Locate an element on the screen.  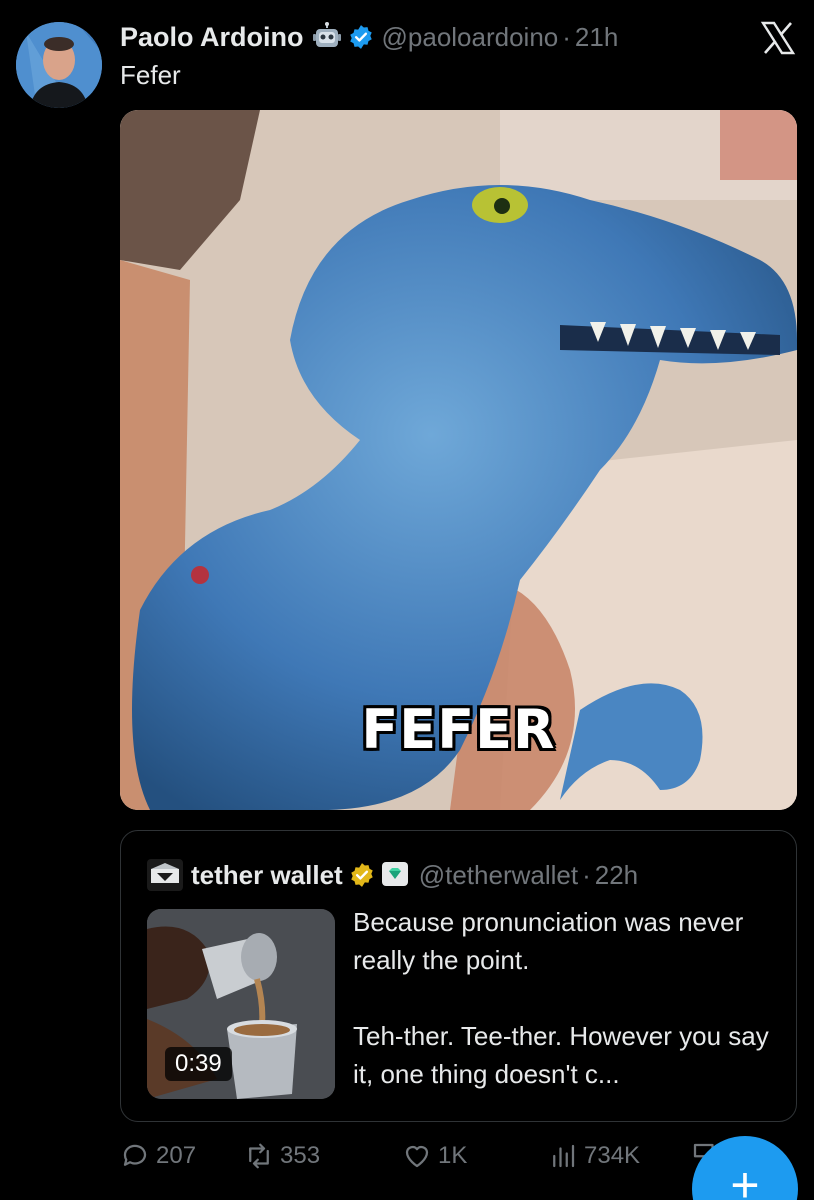
like-button: 1K is located at coordinates (434, 1156).